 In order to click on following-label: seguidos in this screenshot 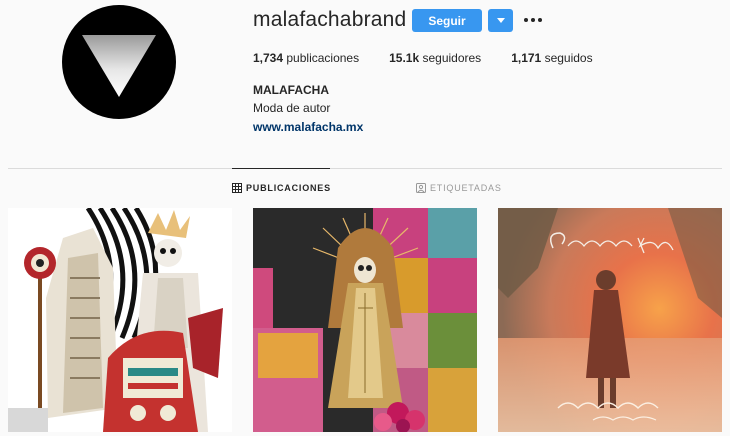, I will do `click(568, 58)`.